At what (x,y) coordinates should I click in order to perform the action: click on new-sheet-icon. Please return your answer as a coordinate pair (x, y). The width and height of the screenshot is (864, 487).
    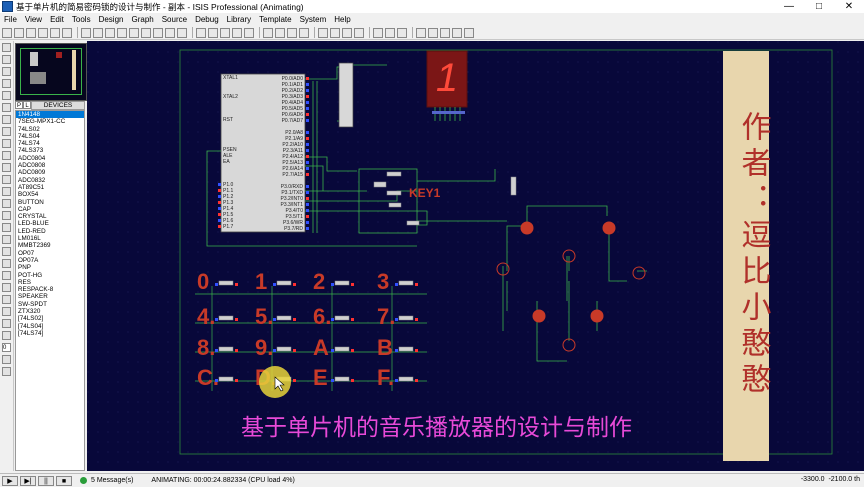
    Looking at the image, I should click on (421, 32).